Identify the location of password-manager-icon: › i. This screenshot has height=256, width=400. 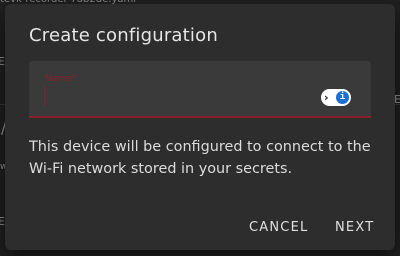
(336, 97).